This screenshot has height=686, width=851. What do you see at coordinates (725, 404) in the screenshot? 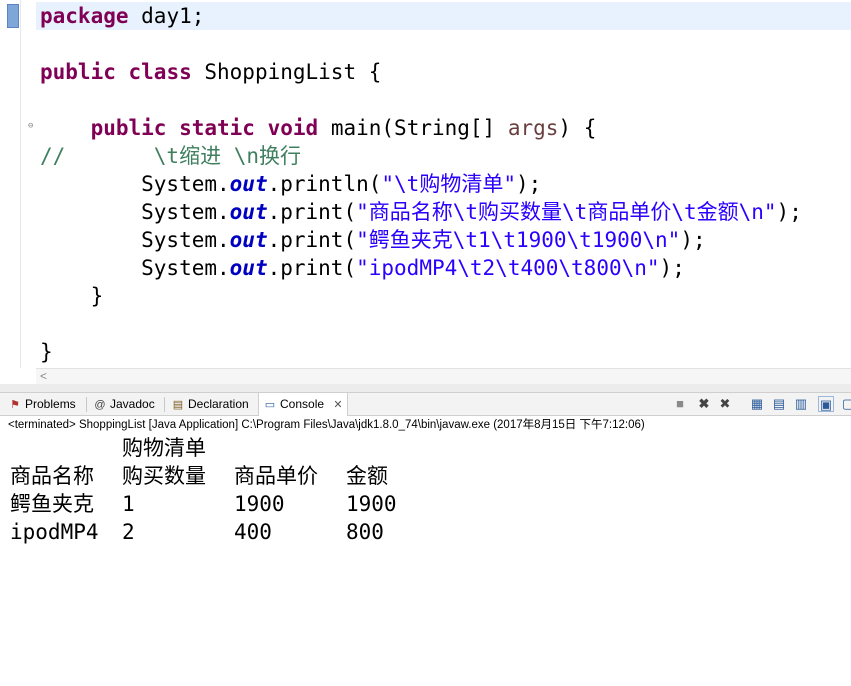
I see `remove-all-launches-icon: ✖` at bounding box center [725, 404].